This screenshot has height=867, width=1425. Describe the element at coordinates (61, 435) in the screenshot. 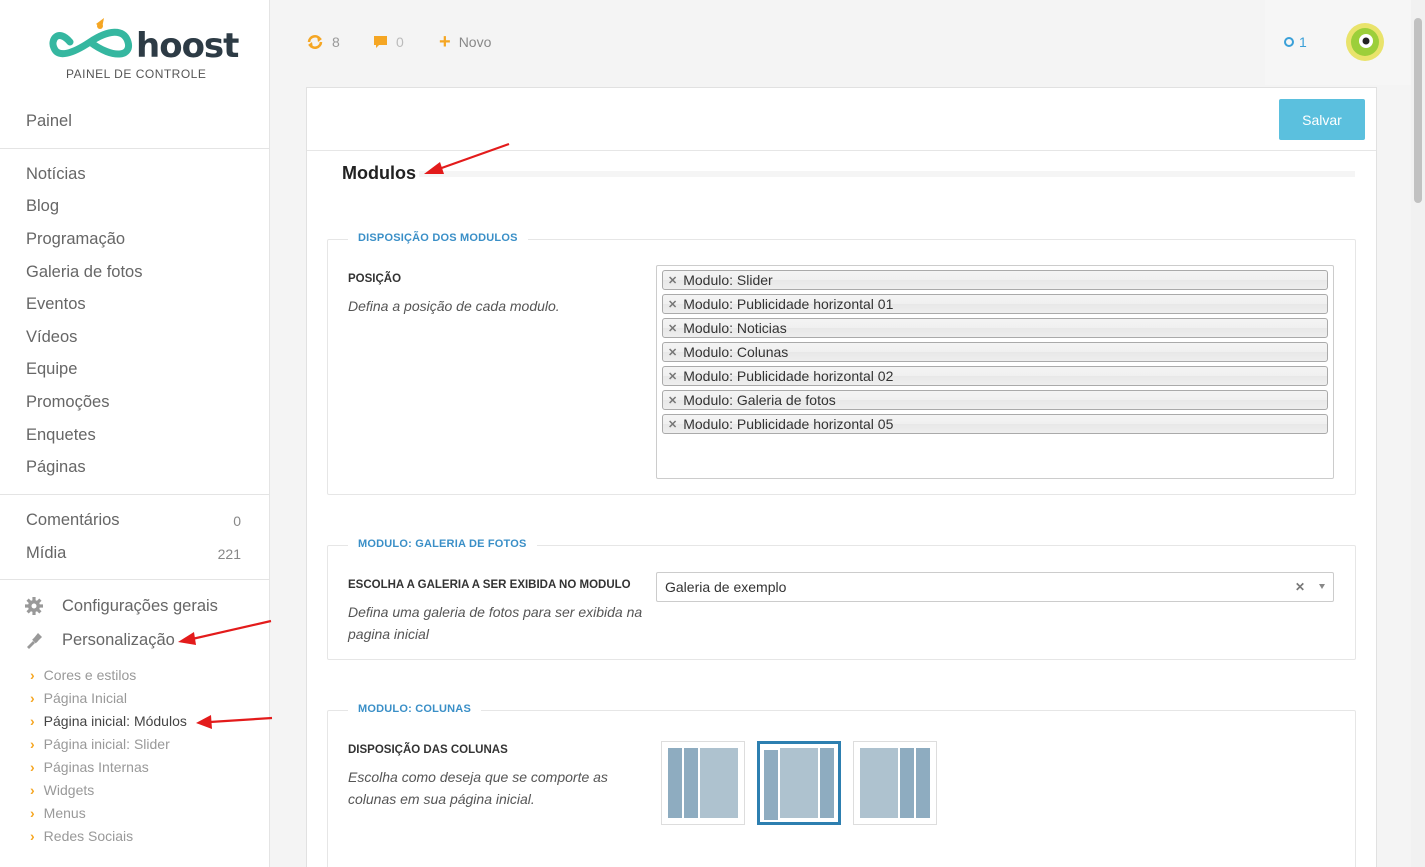

I see `sidebar-item-enquetes: Enquetes` at that location.